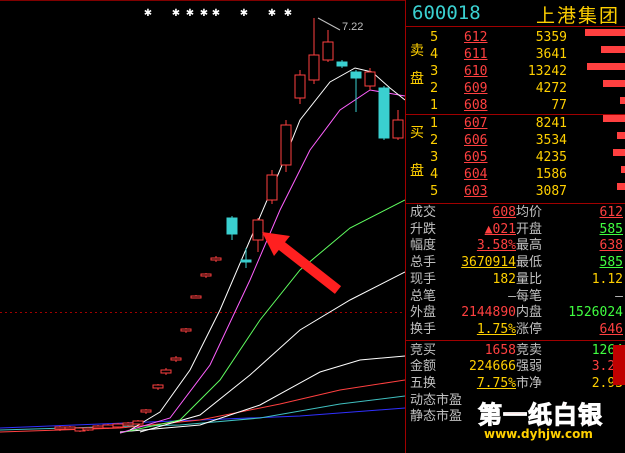 The image size is (625, 453). Describe the element at coordinates (340, 25) in the screenshot. I see `high-price-annotation: 7.22` at that location.